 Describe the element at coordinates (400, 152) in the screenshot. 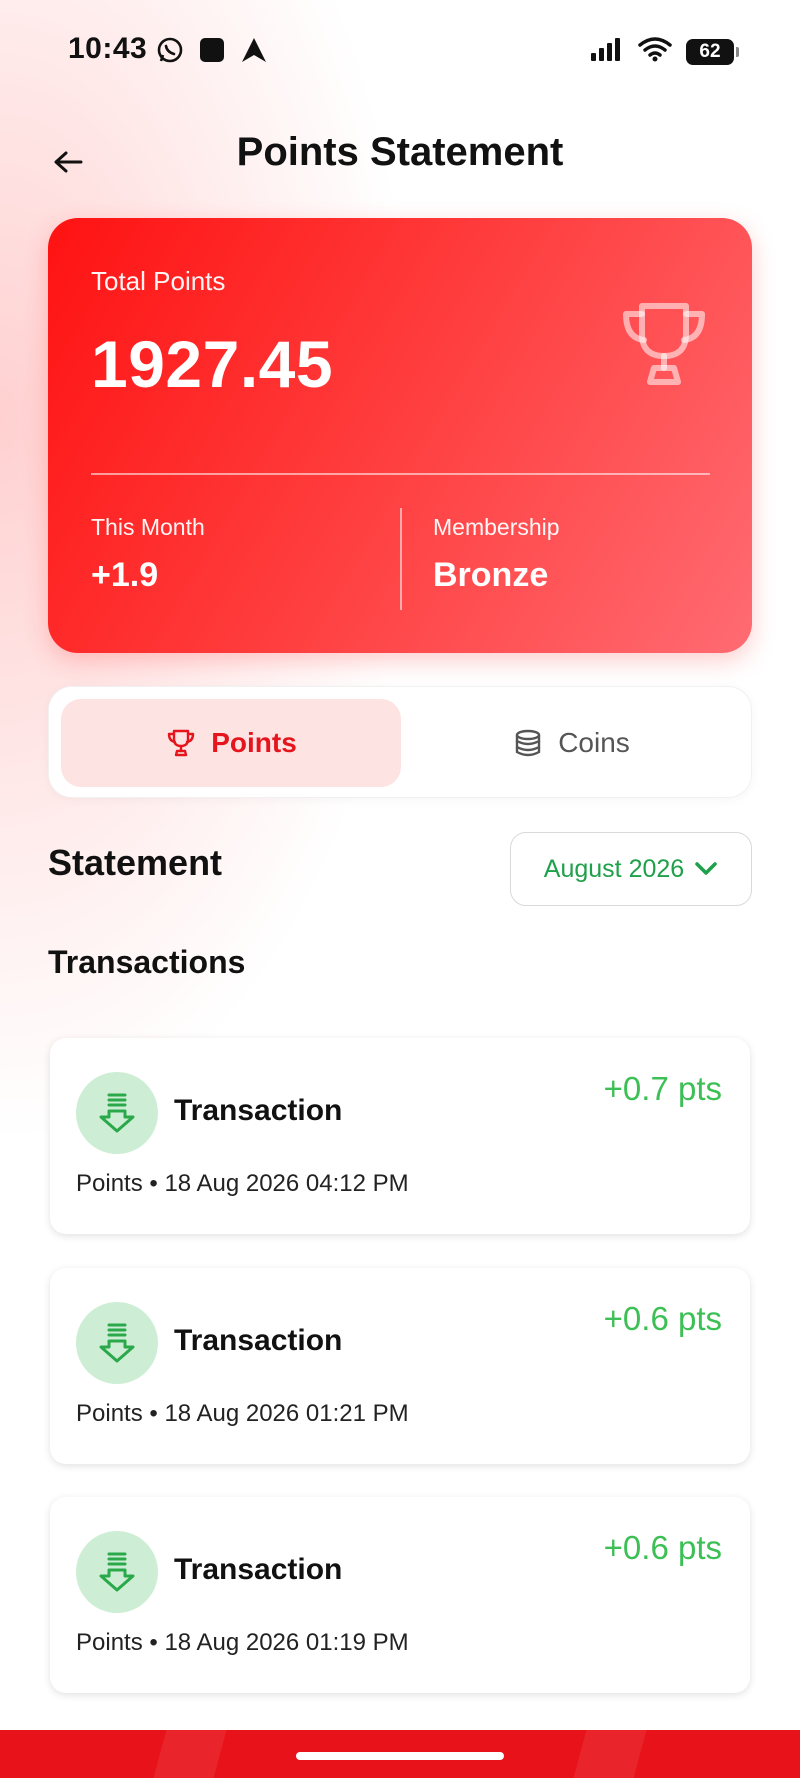

I see `page-title: Points Statement` at that location.